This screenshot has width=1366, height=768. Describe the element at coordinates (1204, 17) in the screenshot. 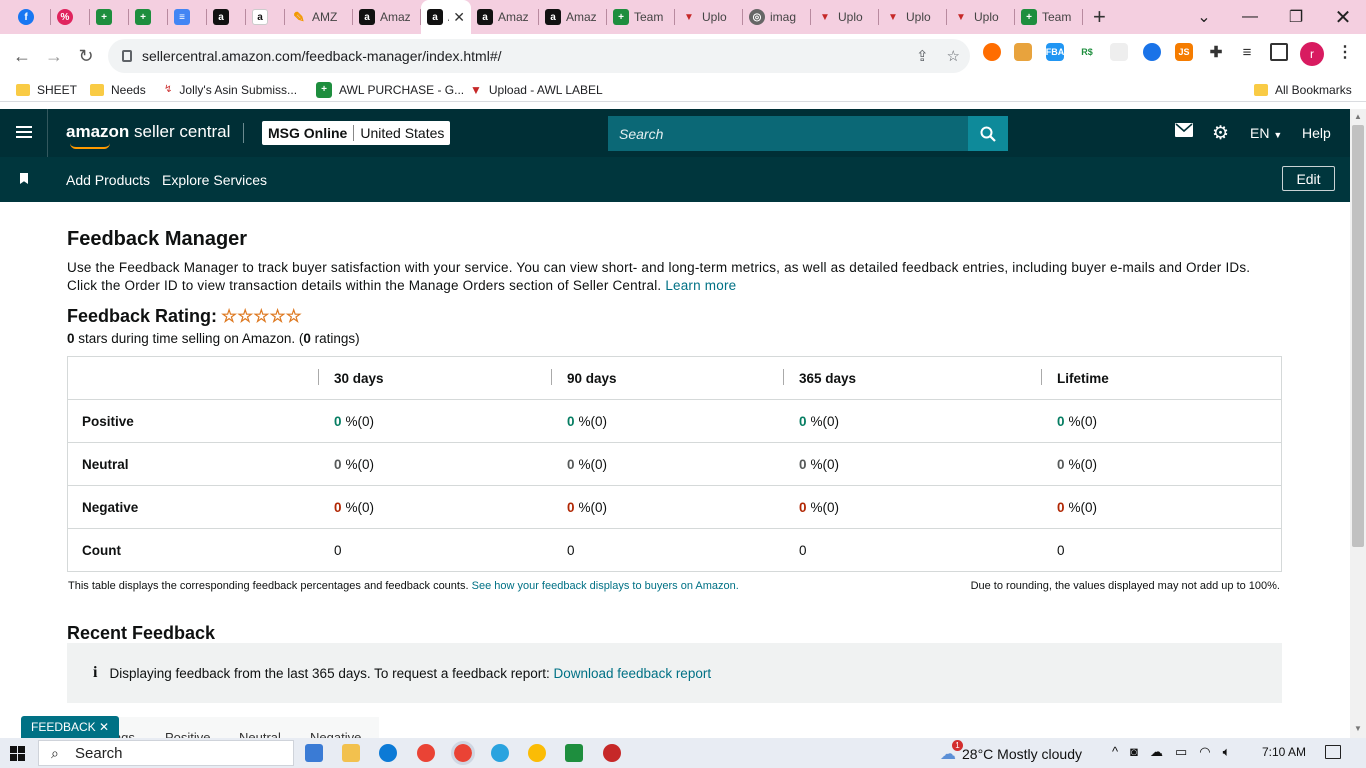

I see `tab-search-icon: ⌄` at that location.